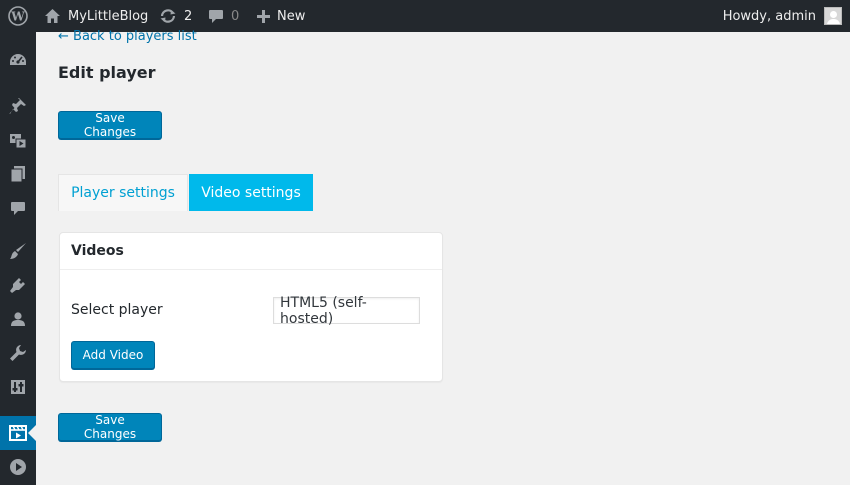  What do you see at coordinates (263, 16) in the screenshot?
I see `plus-icon` at bounding box center [263, 16].